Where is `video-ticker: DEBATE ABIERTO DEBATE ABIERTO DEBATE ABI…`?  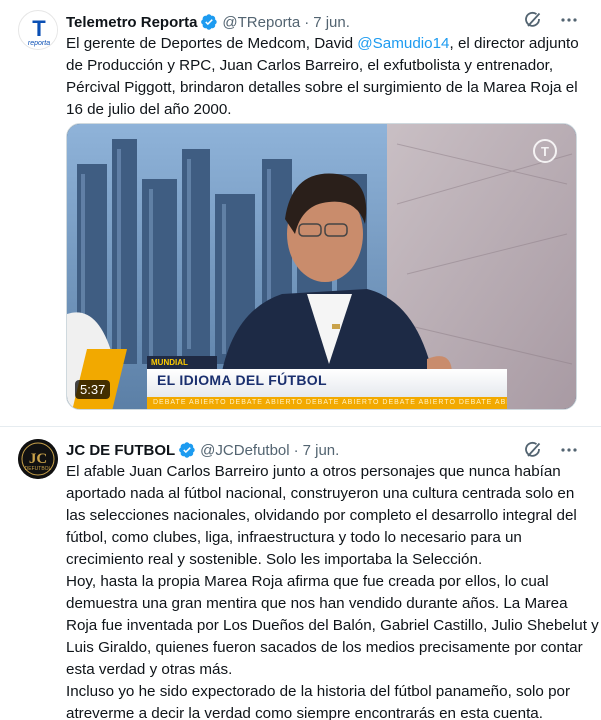
video-ticker: DEBATE ABIERTO DEBATE ABIERTO DEBATE ABI… is located at coordinates (327, 403).